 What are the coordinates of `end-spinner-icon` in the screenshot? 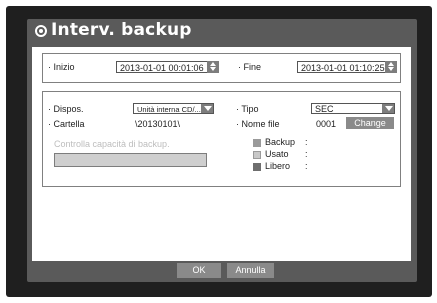 It's located at (391, 67).